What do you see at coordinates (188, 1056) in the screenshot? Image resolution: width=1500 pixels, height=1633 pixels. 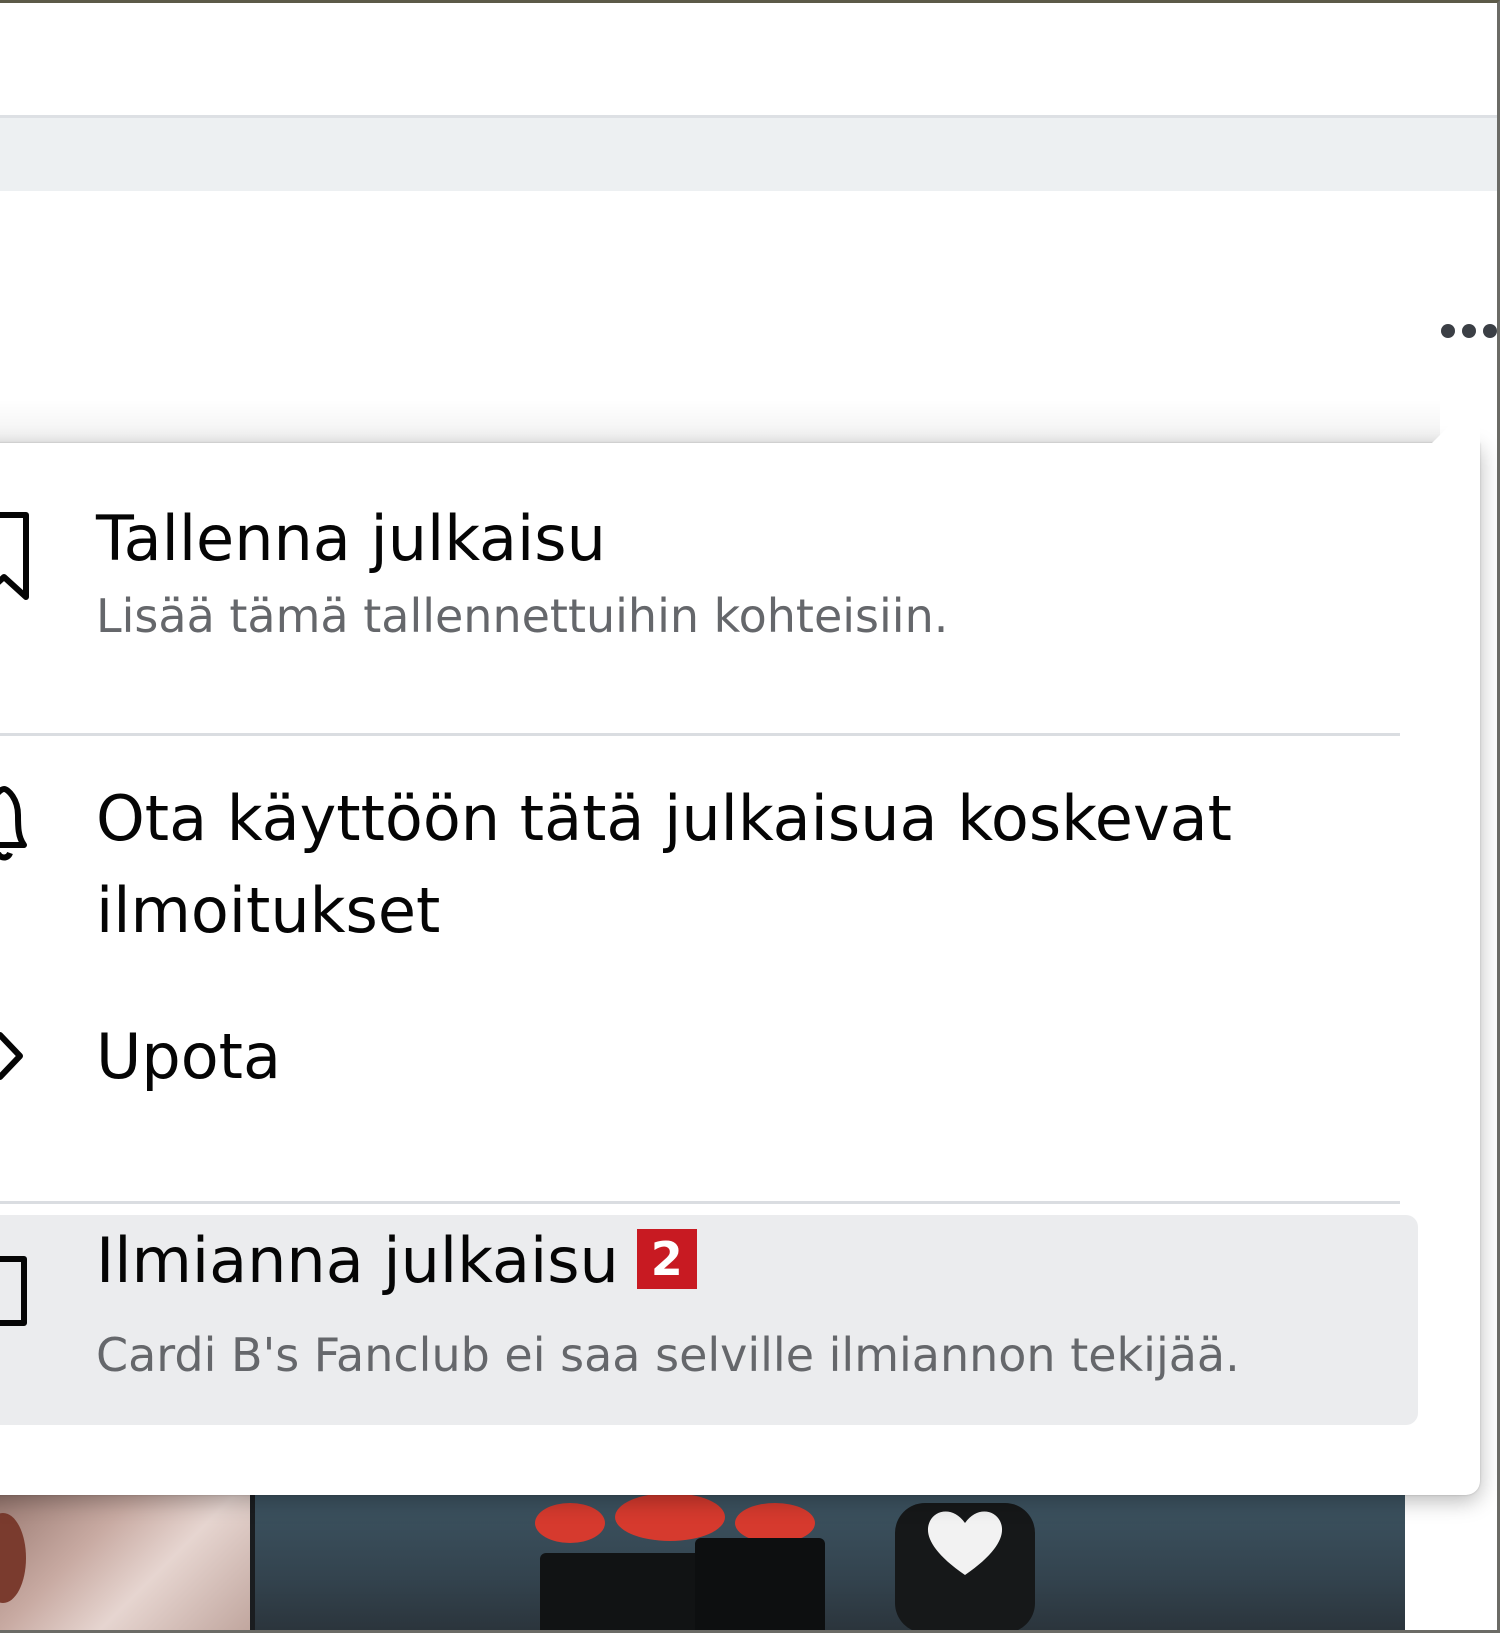 I see `menu-item-title: Upota` at bounding box center [188, 1056].